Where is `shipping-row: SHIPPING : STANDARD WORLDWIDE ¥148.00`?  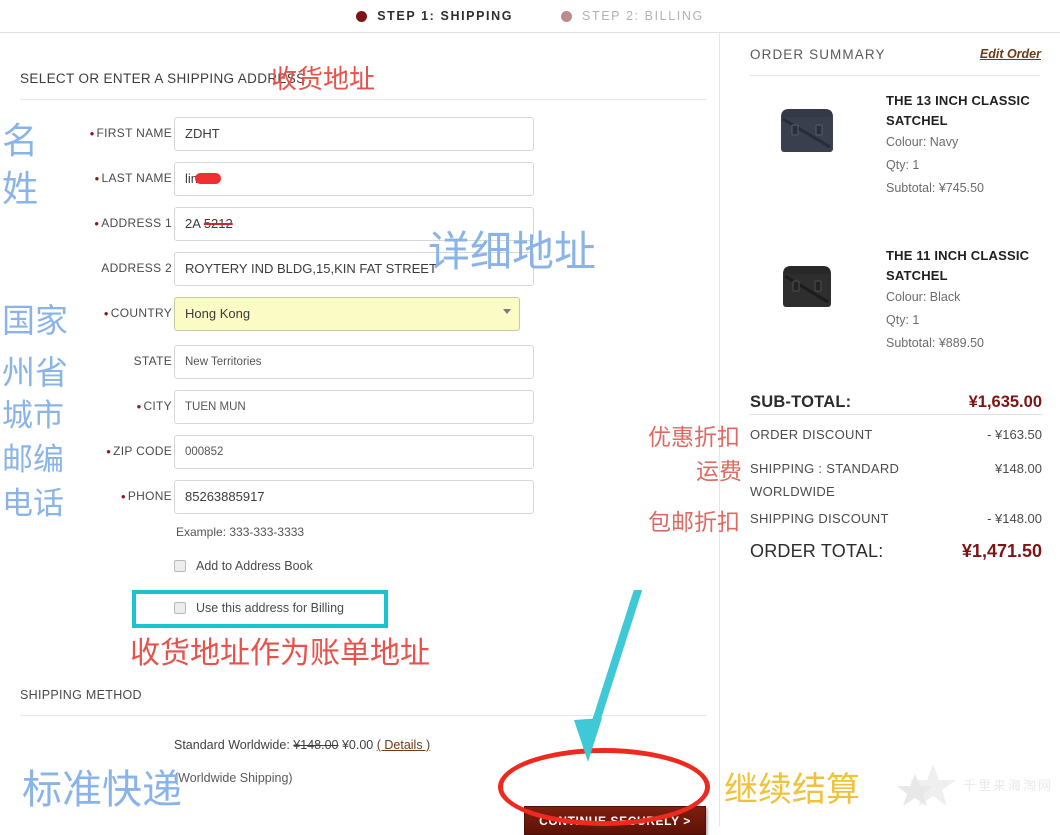
shipping-row: SHIPPING : STANDARD WORLDWIDE ¥148.00 is located at coordinates (896, 480).